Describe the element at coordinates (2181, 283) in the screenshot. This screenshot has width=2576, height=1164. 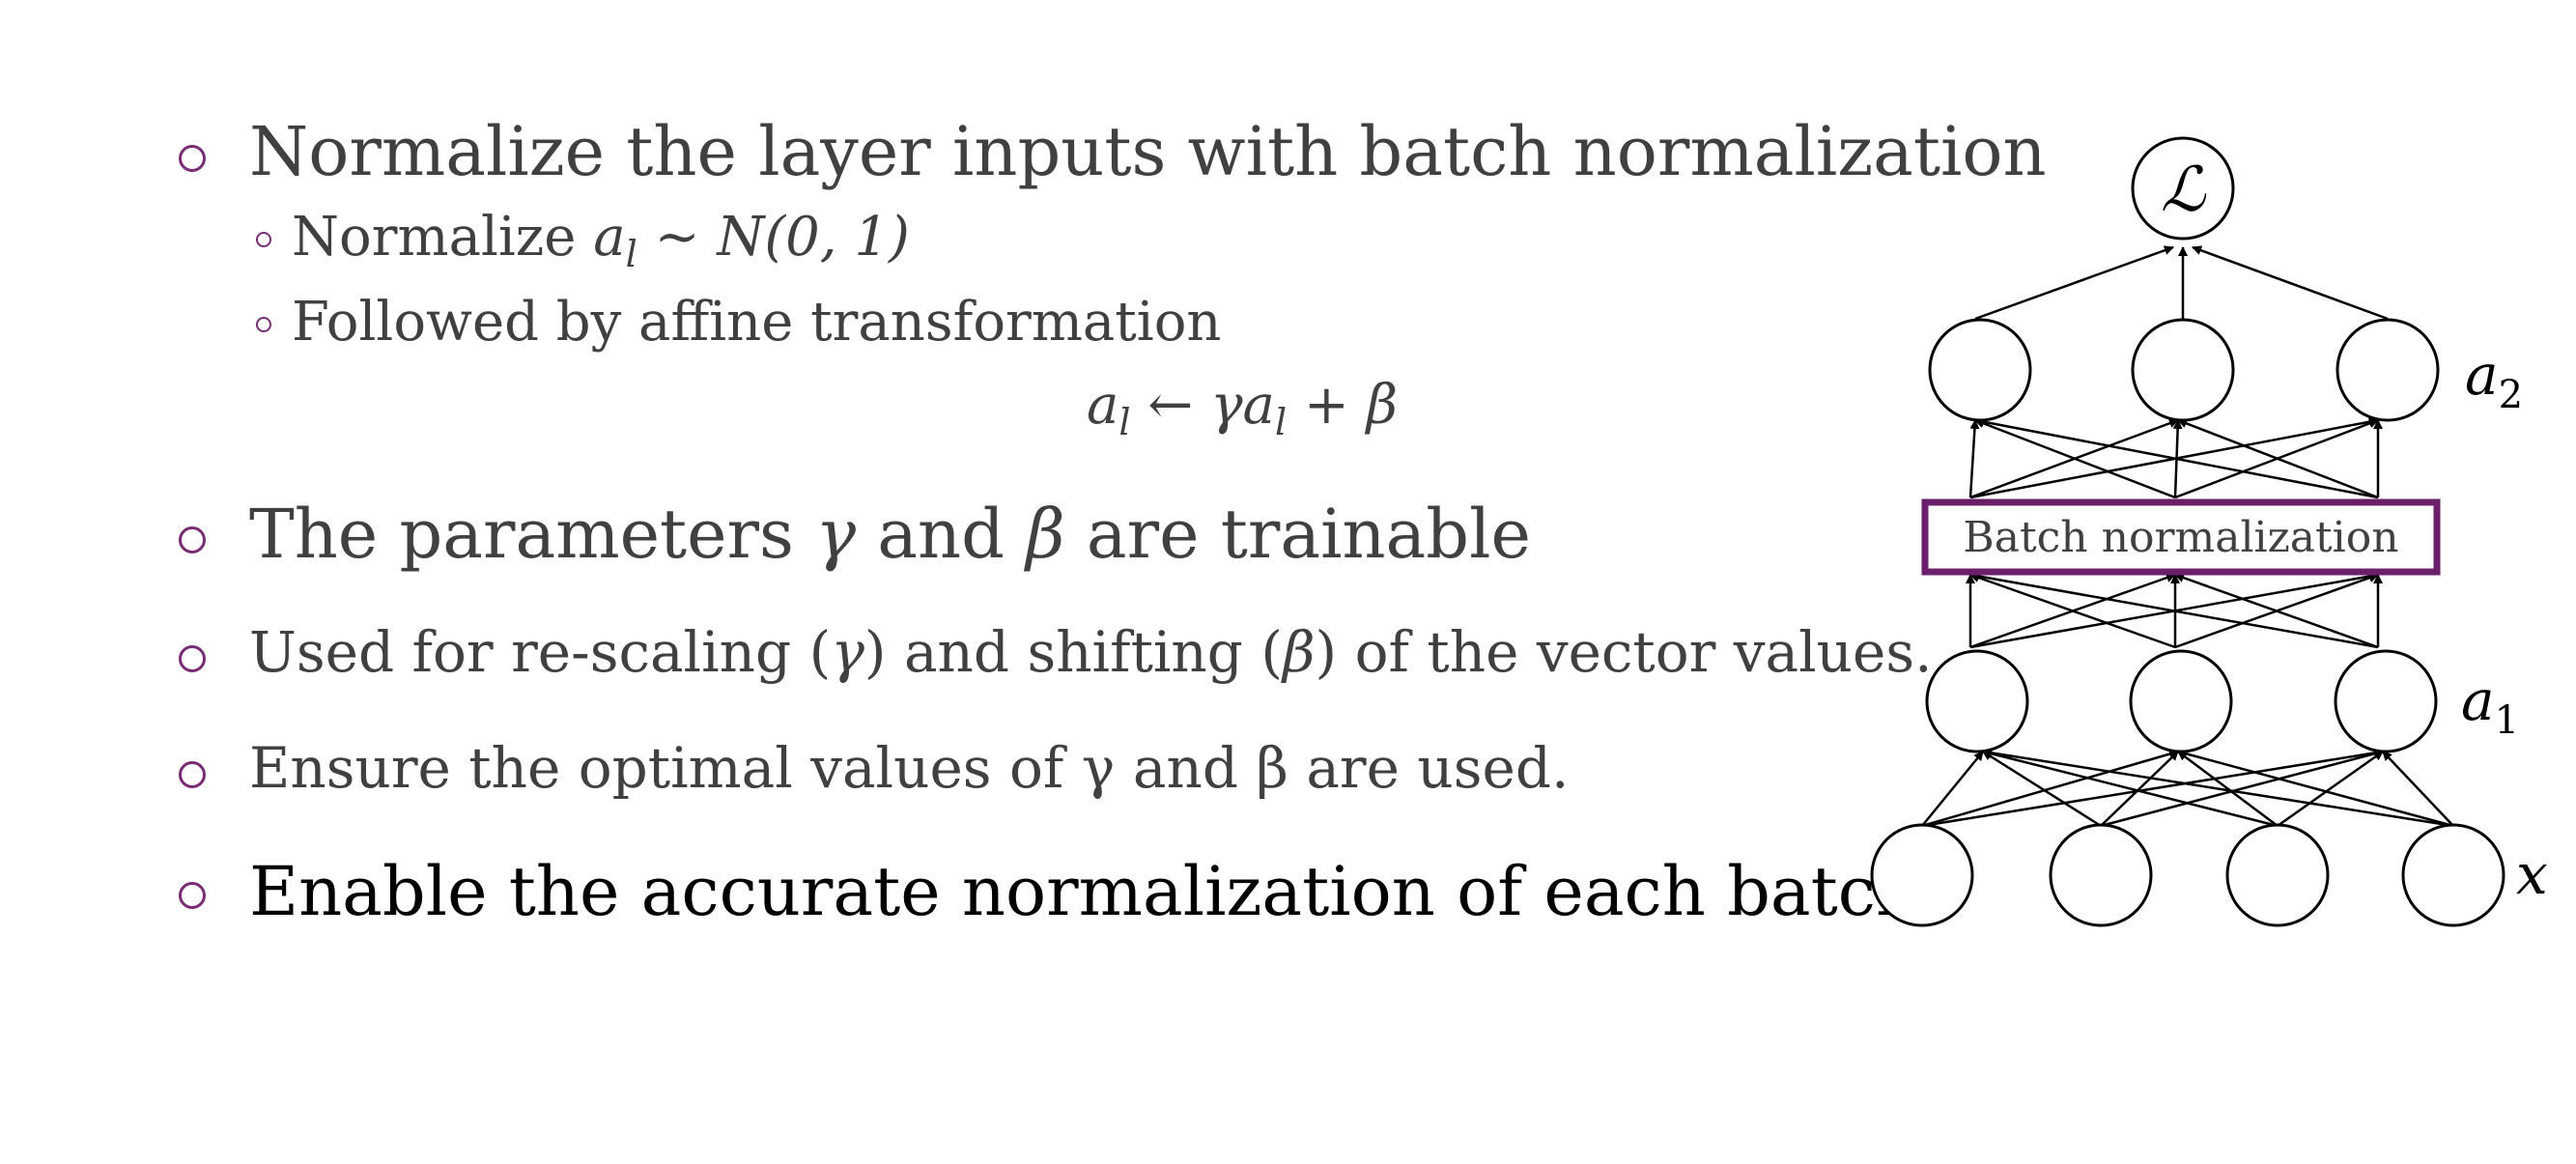
I see `edges-a2-to-loss` at that location.